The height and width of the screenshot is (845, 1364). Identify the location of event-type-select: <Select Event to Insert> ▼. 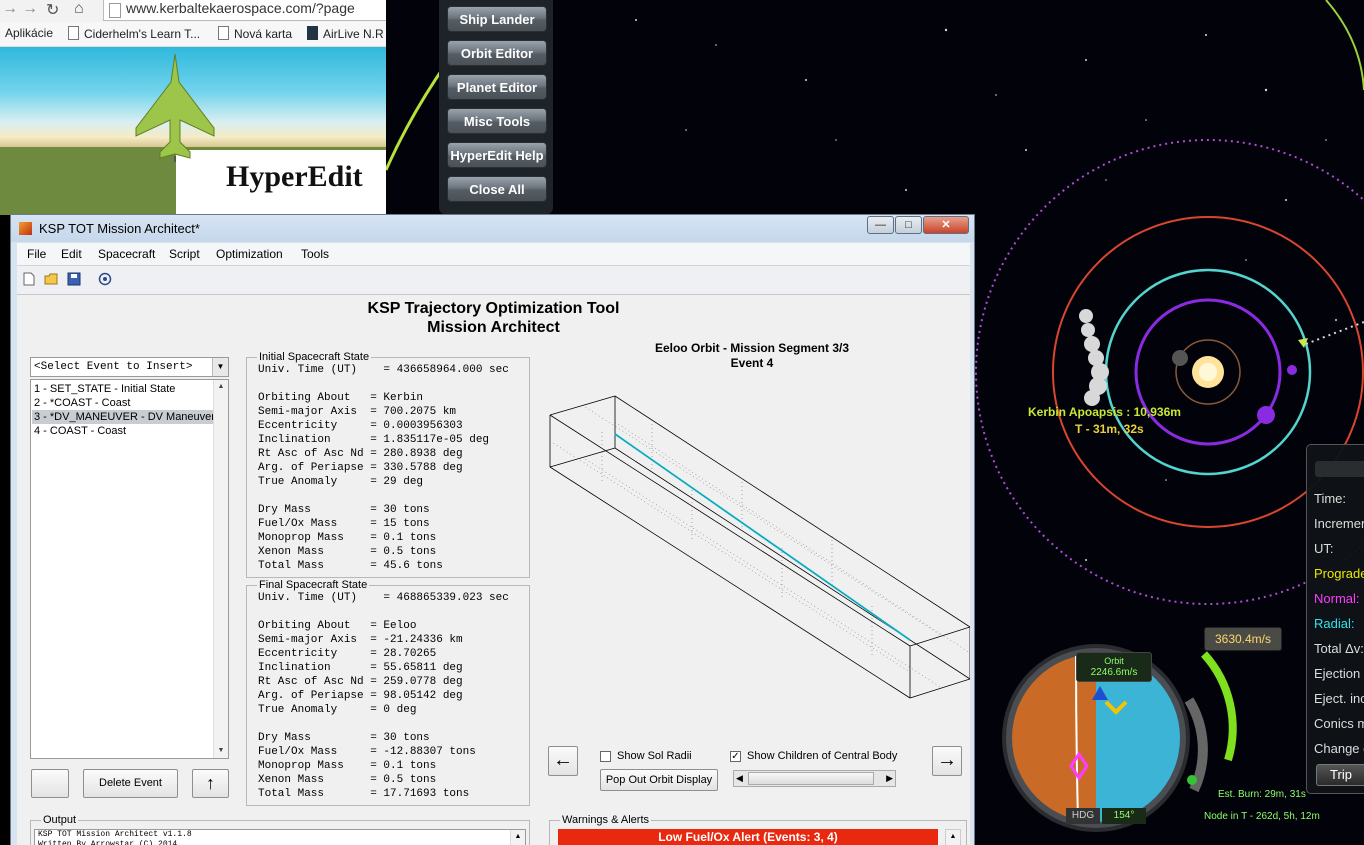
(129, 367).